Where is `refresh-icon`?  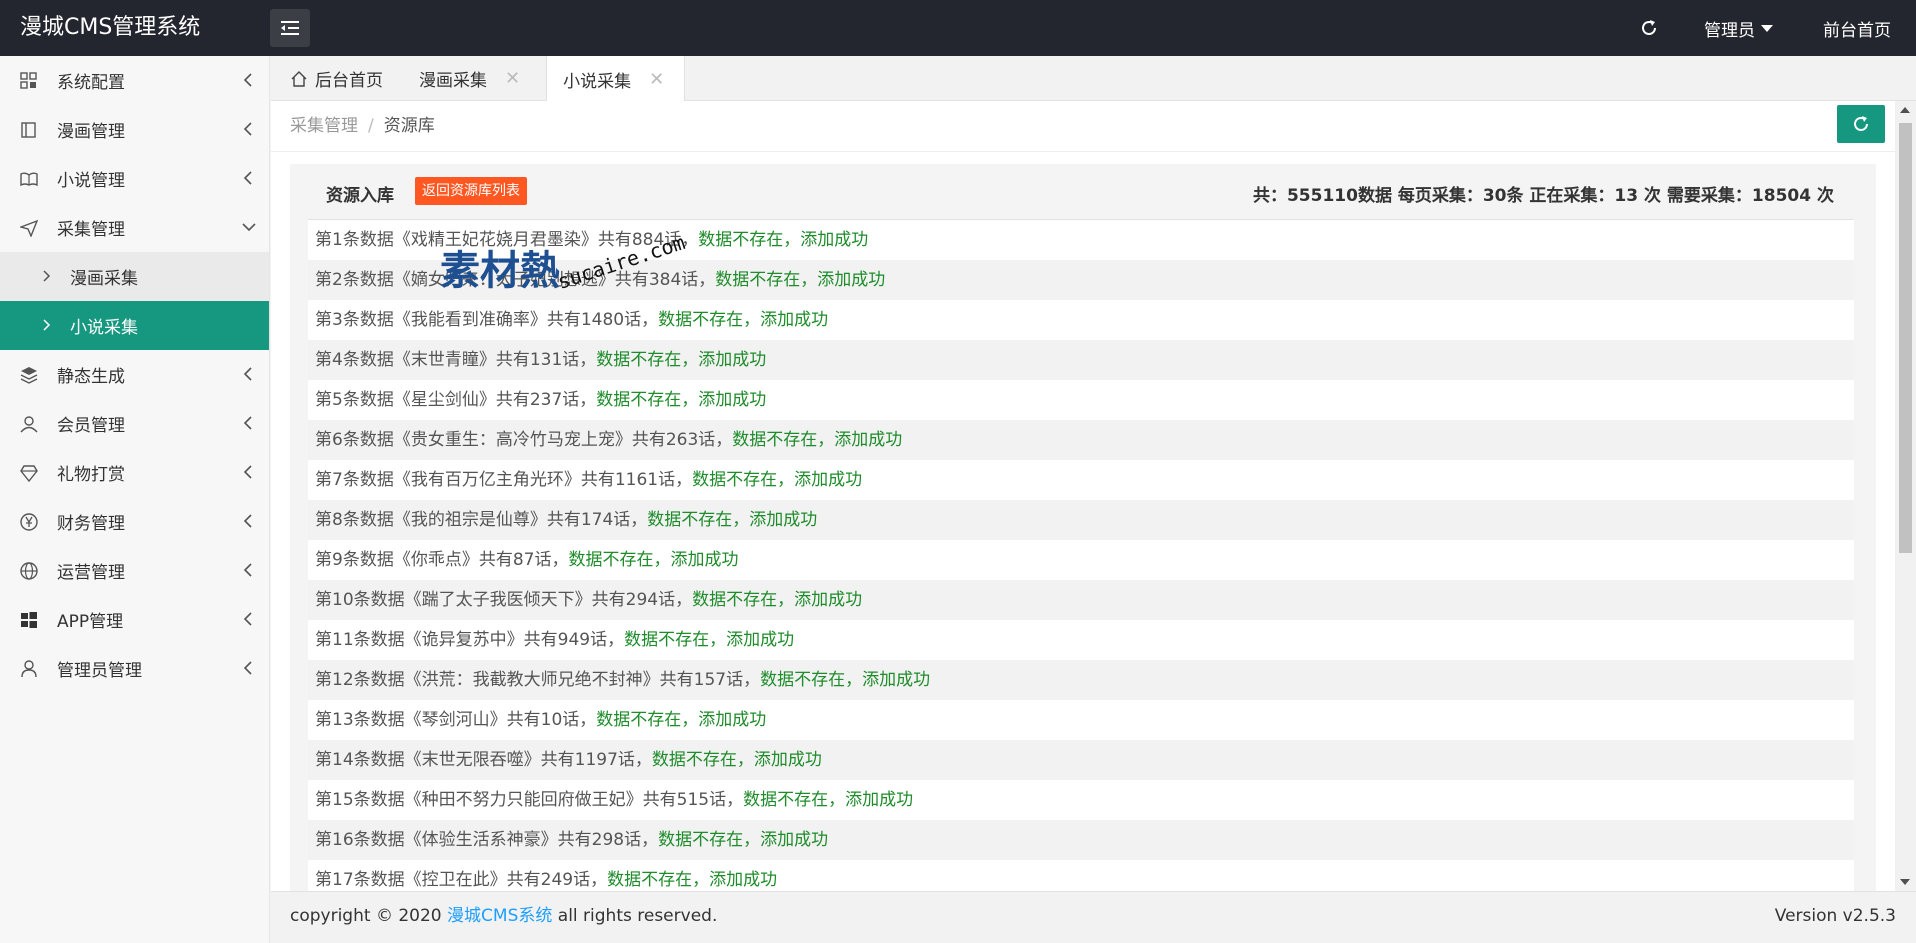
refresh-icon is located at coordinates (1649, 27).